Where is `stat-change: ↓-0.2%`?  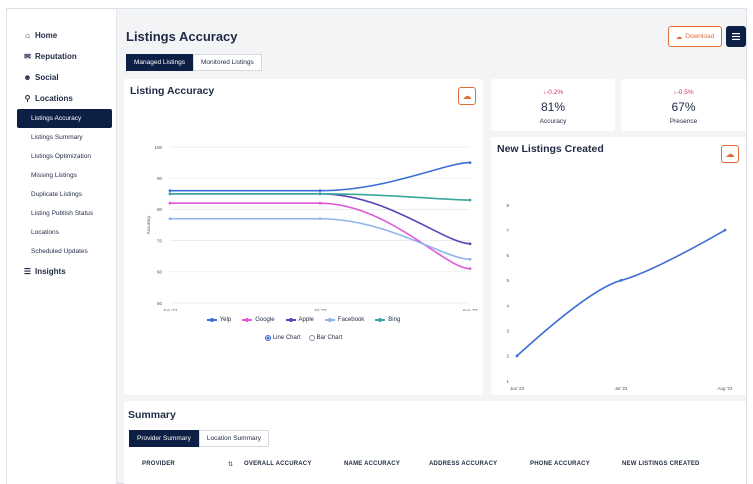 stat-change: ↓-0.2% is located at coordinates (553, 92).